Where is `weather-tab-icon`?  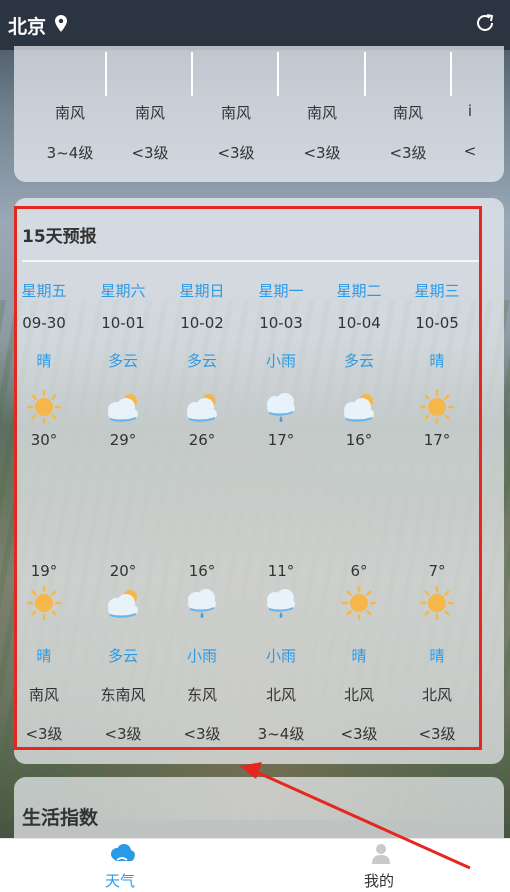 weather-tab-icon is located at coordinates (122, 853).